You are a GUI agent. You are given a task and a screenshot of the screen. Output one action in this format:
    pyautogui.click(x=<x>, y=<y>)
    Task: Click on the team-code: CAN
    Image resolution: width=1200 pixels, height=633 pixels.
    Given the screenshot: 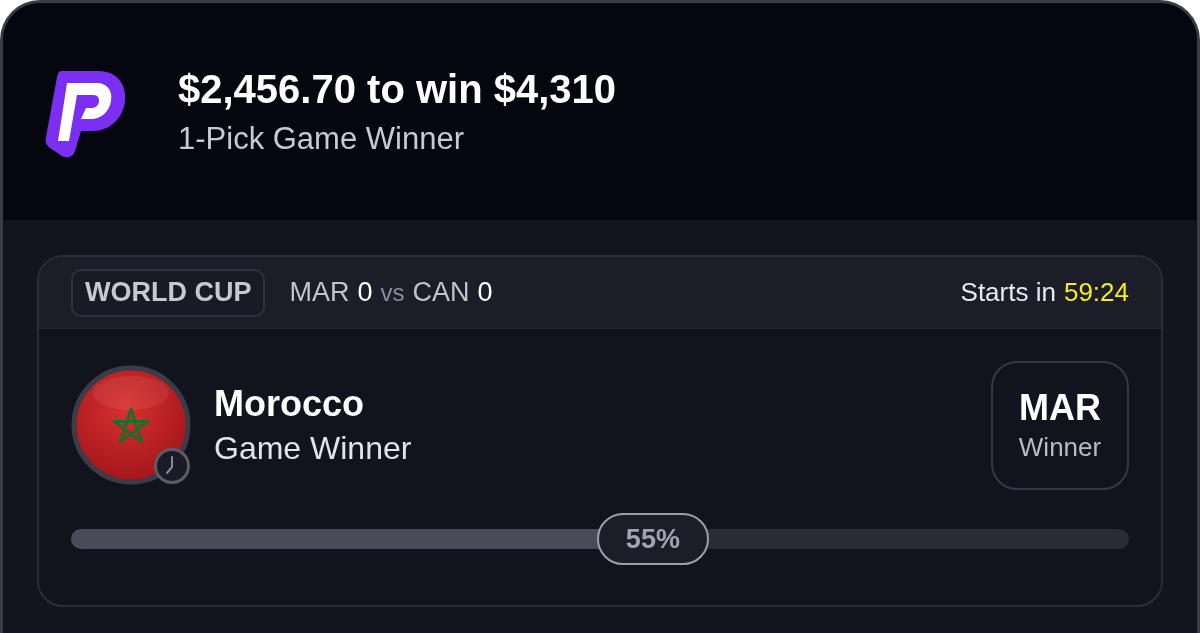 What is the action you would take?
    pyautogui.click(x=441, y=292)
    